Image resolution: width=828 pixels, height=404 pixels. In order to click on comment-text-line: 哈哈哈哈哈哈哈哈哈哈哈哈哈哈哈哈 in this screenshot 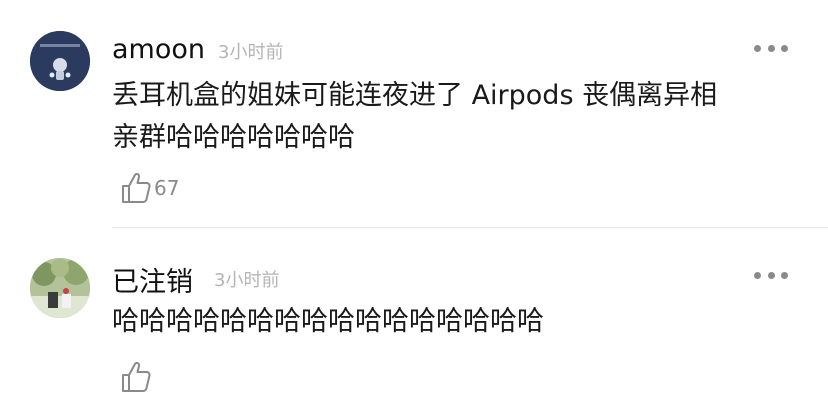, I will do `click(328, 321)`.